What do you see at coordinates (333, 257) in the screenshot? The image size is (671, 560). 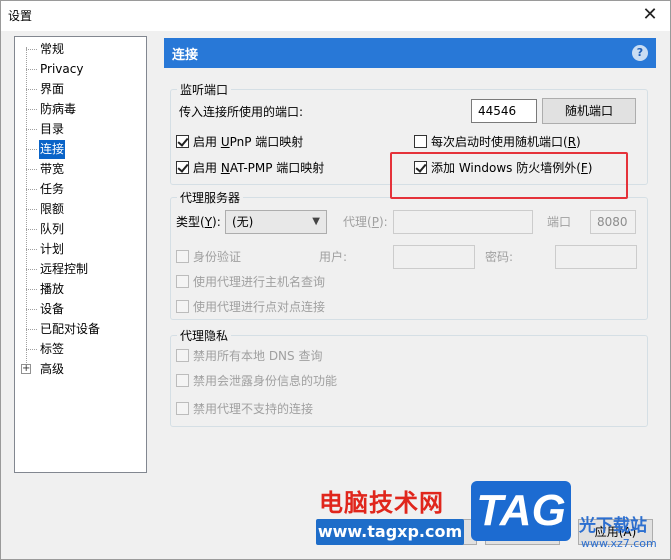 I see `proxy-user-label: 用户:` at bounding box center [333, 257].